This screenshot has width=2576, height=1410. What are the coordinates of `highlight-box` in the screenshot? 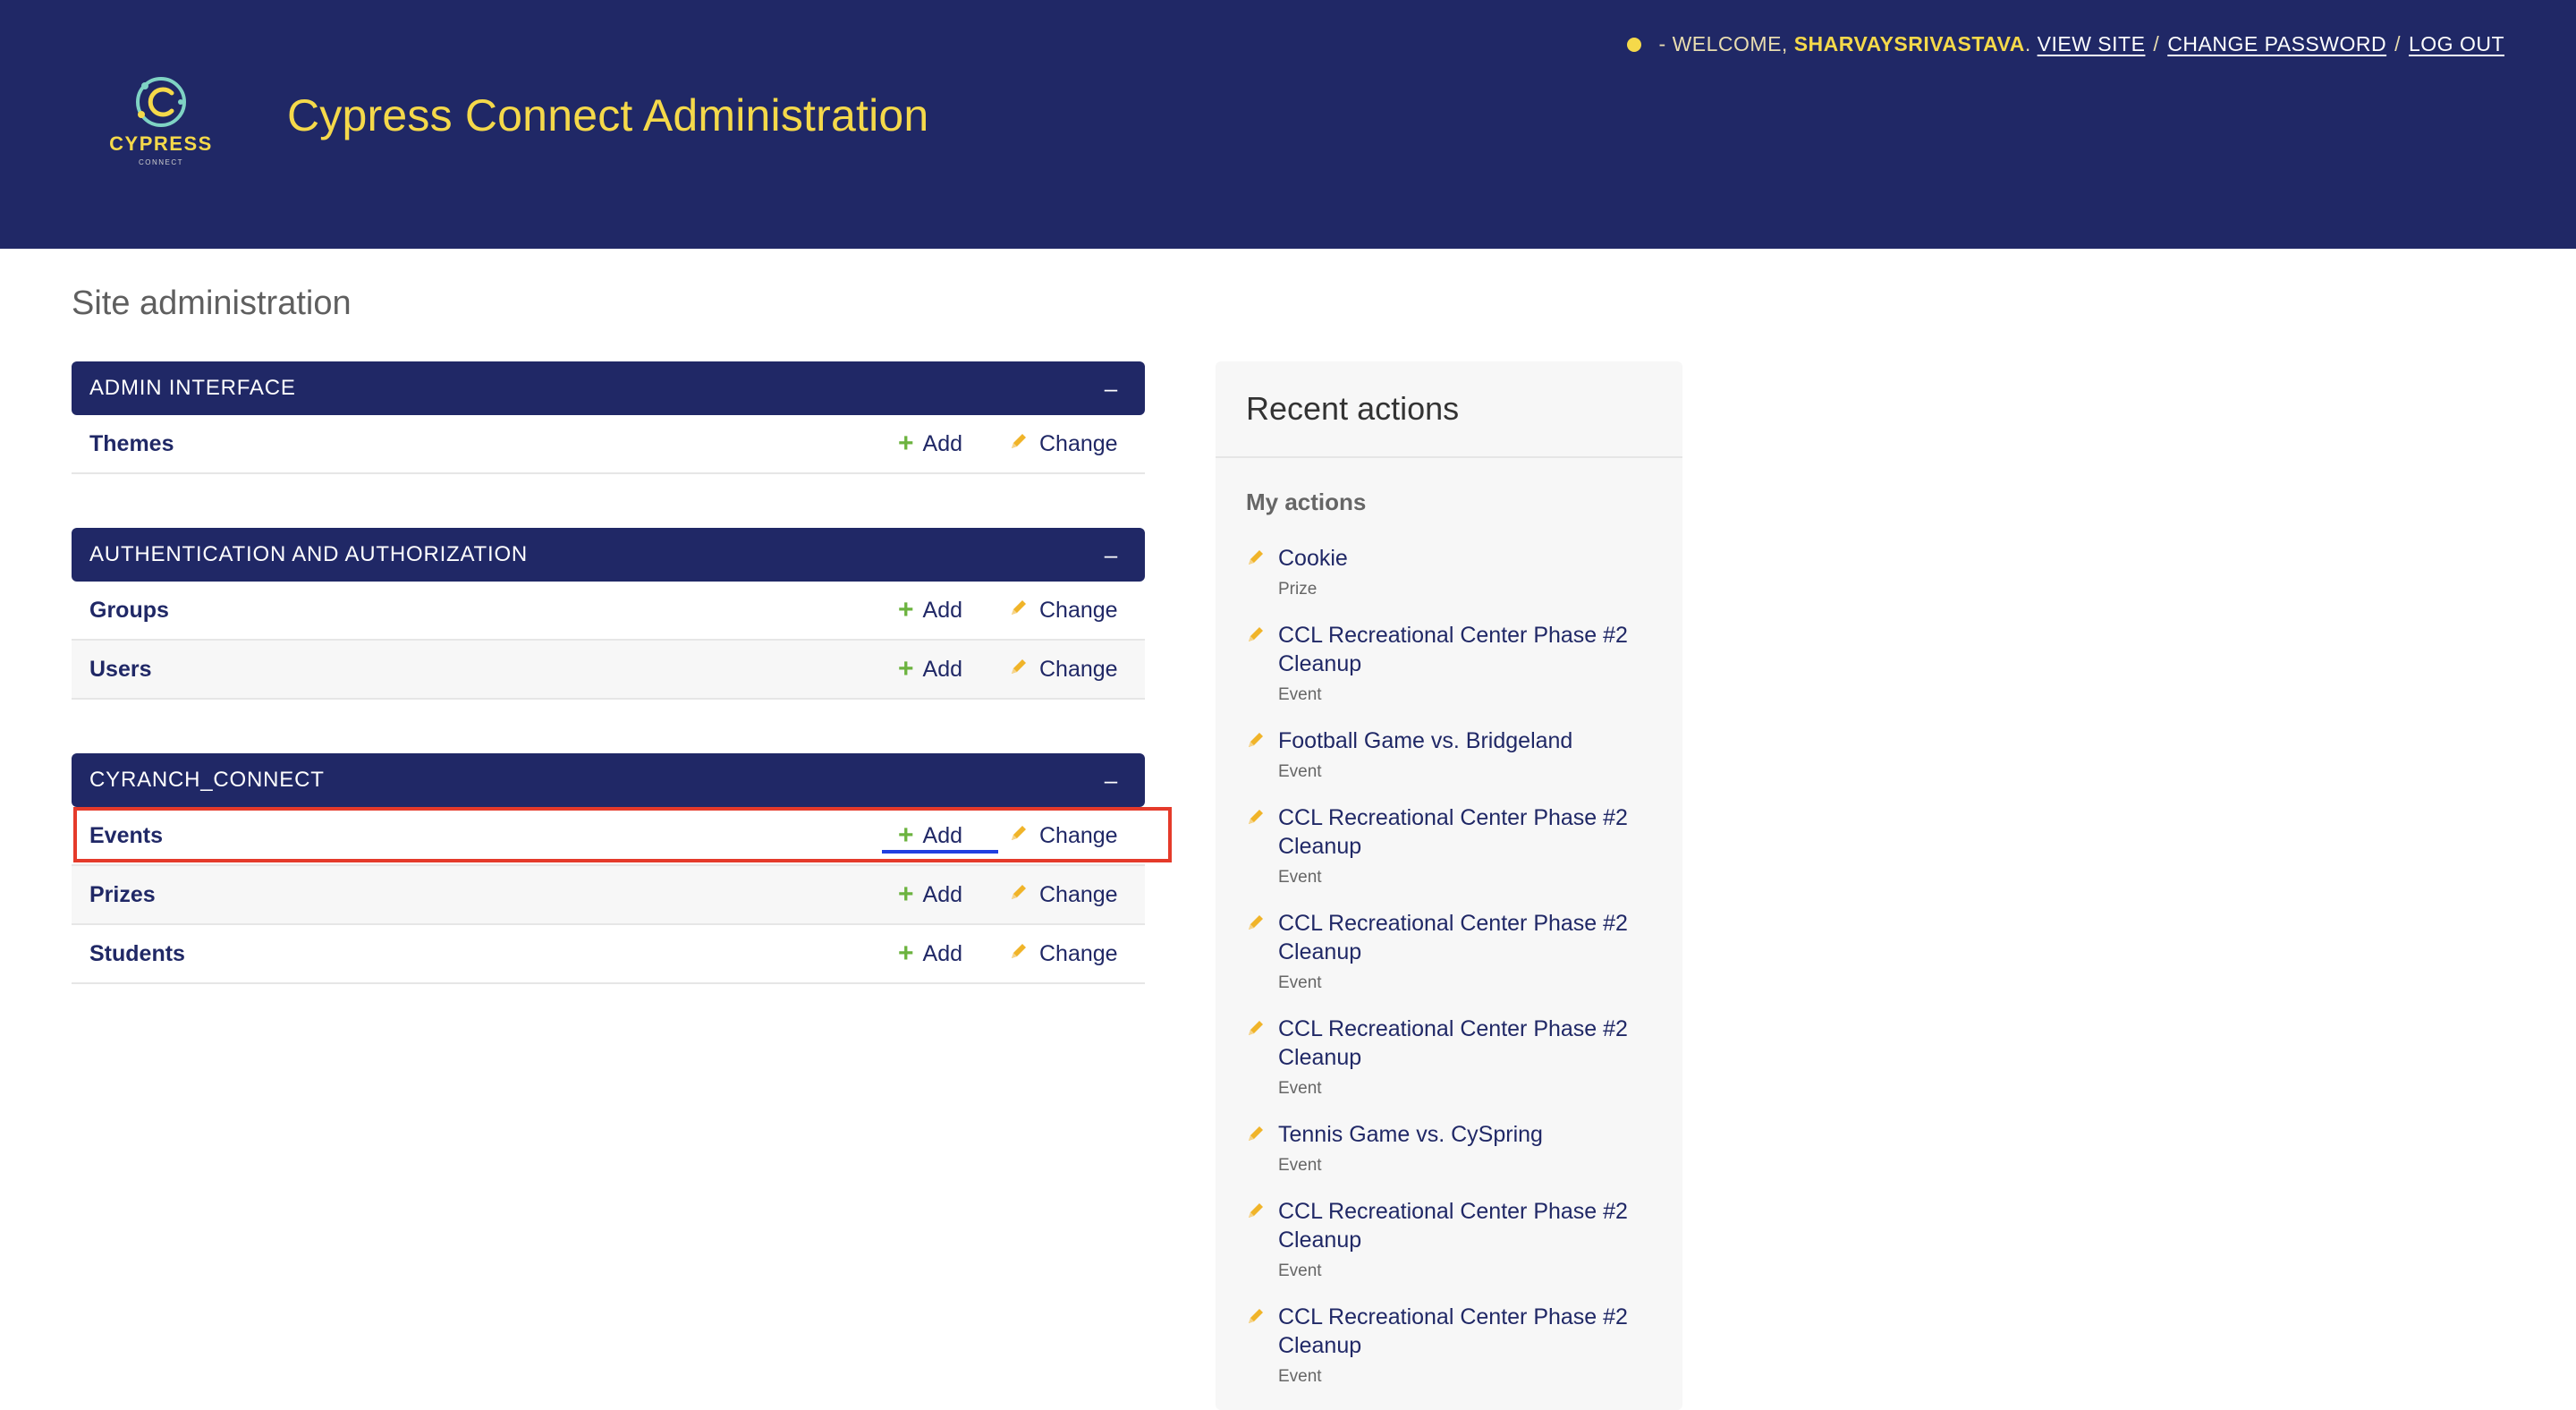 It's located at (622, 835).